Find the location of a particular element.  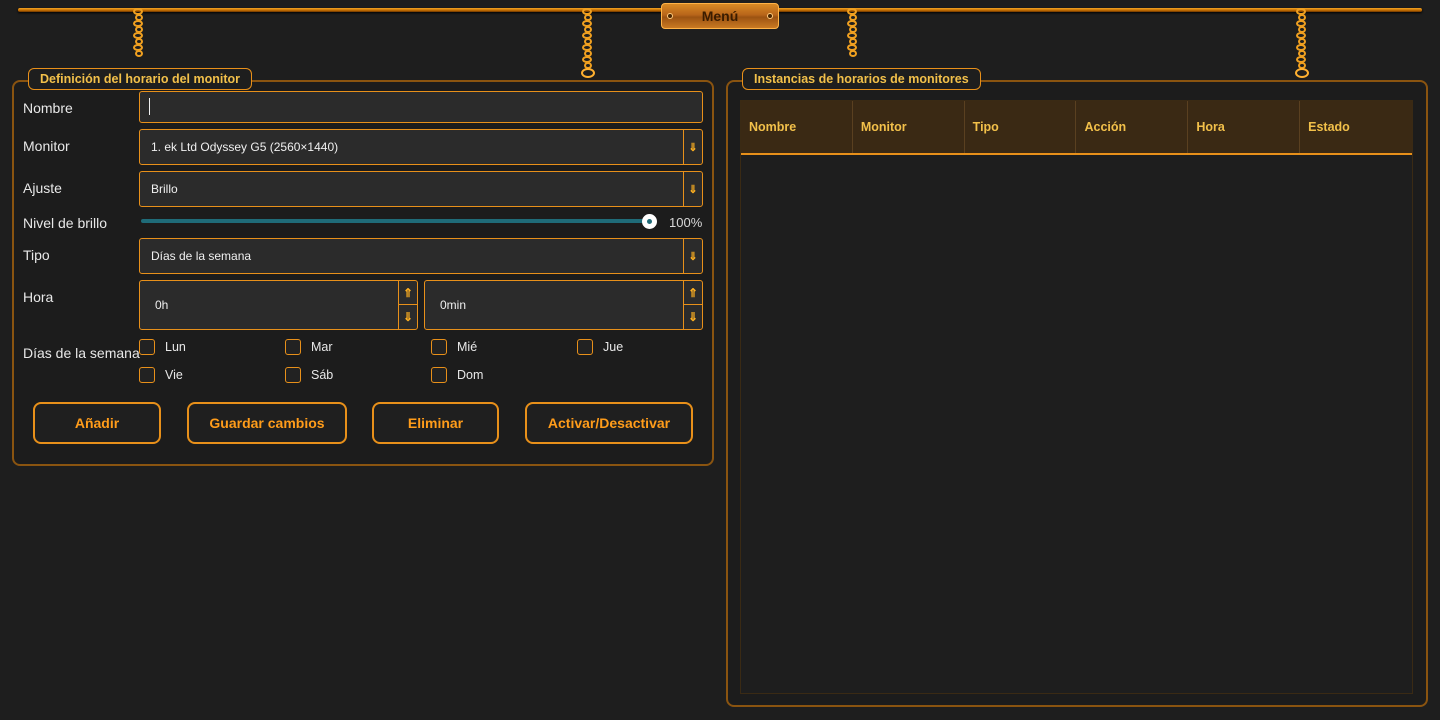

setting-select-value: Brillo is located at coordinates (164, 189).